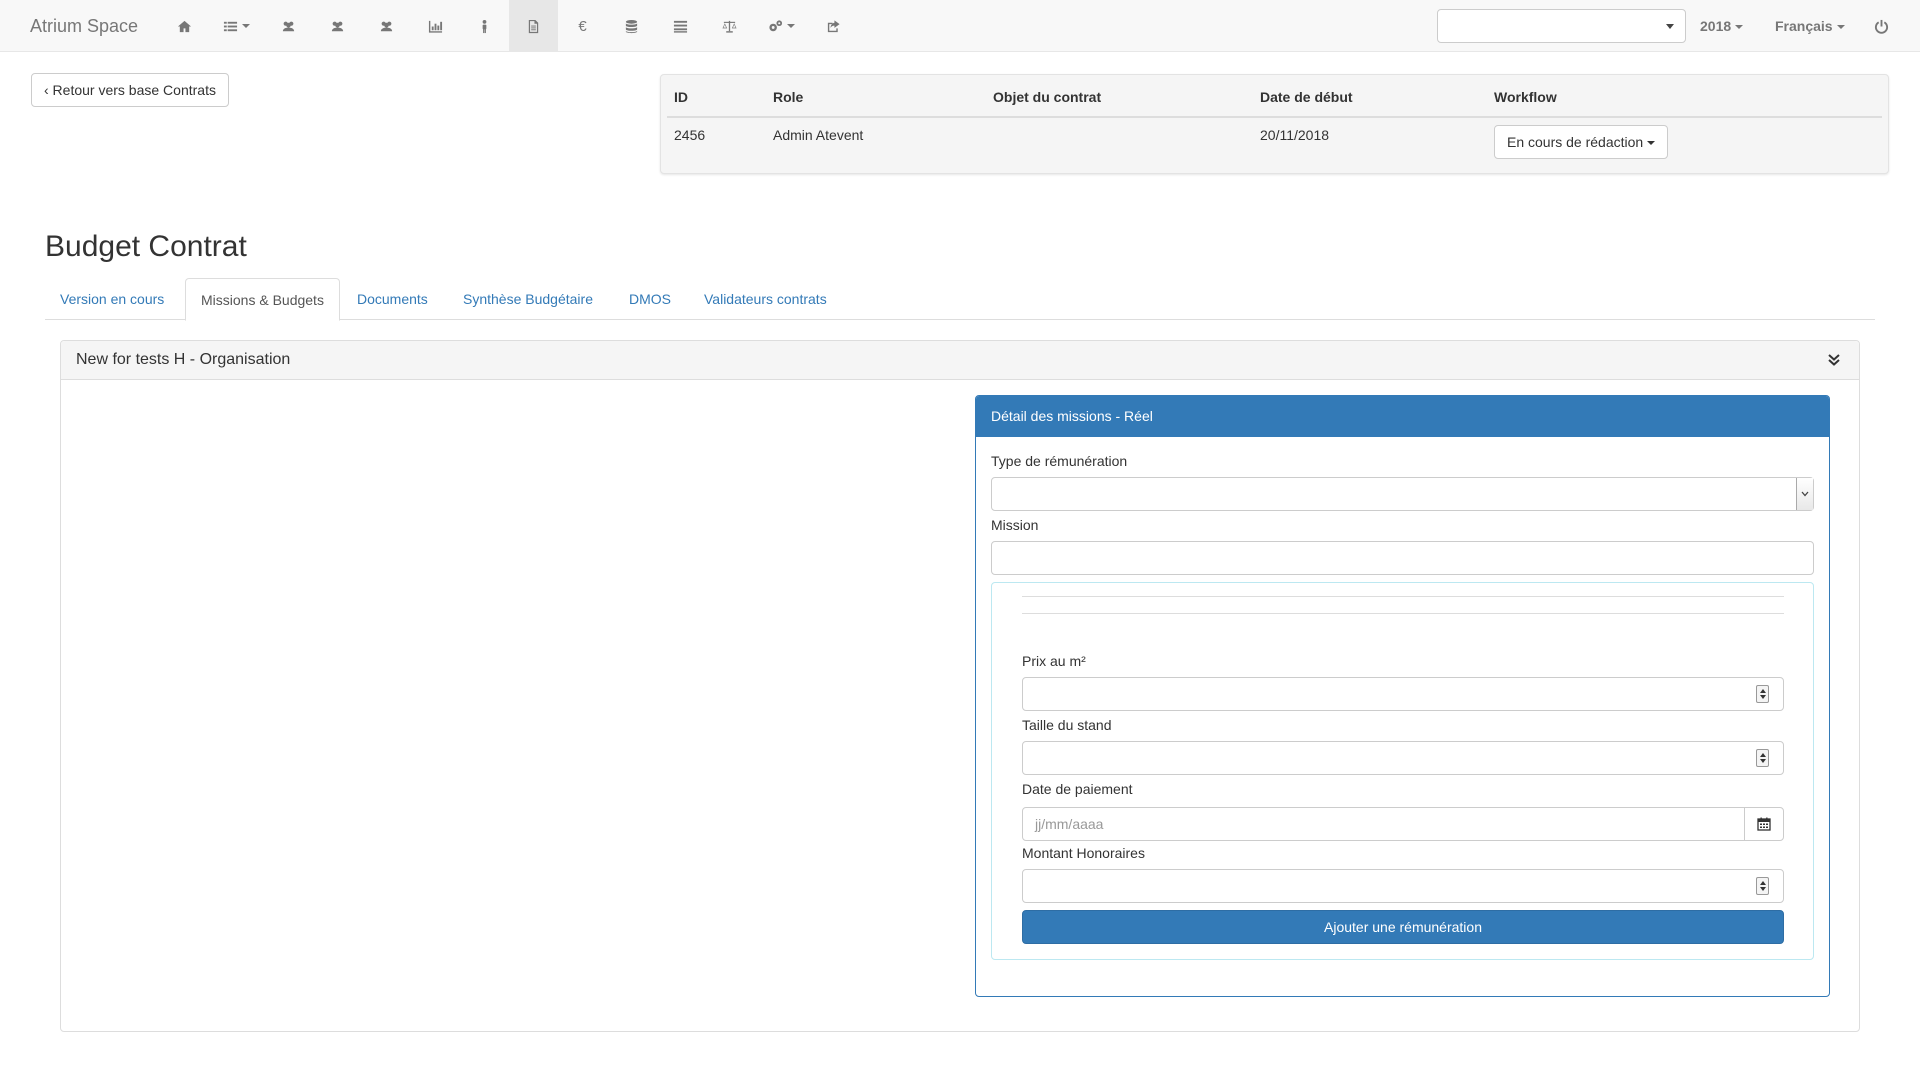 The image size is (1920, 1079). I want to click on nav-list, so click(680, 26).